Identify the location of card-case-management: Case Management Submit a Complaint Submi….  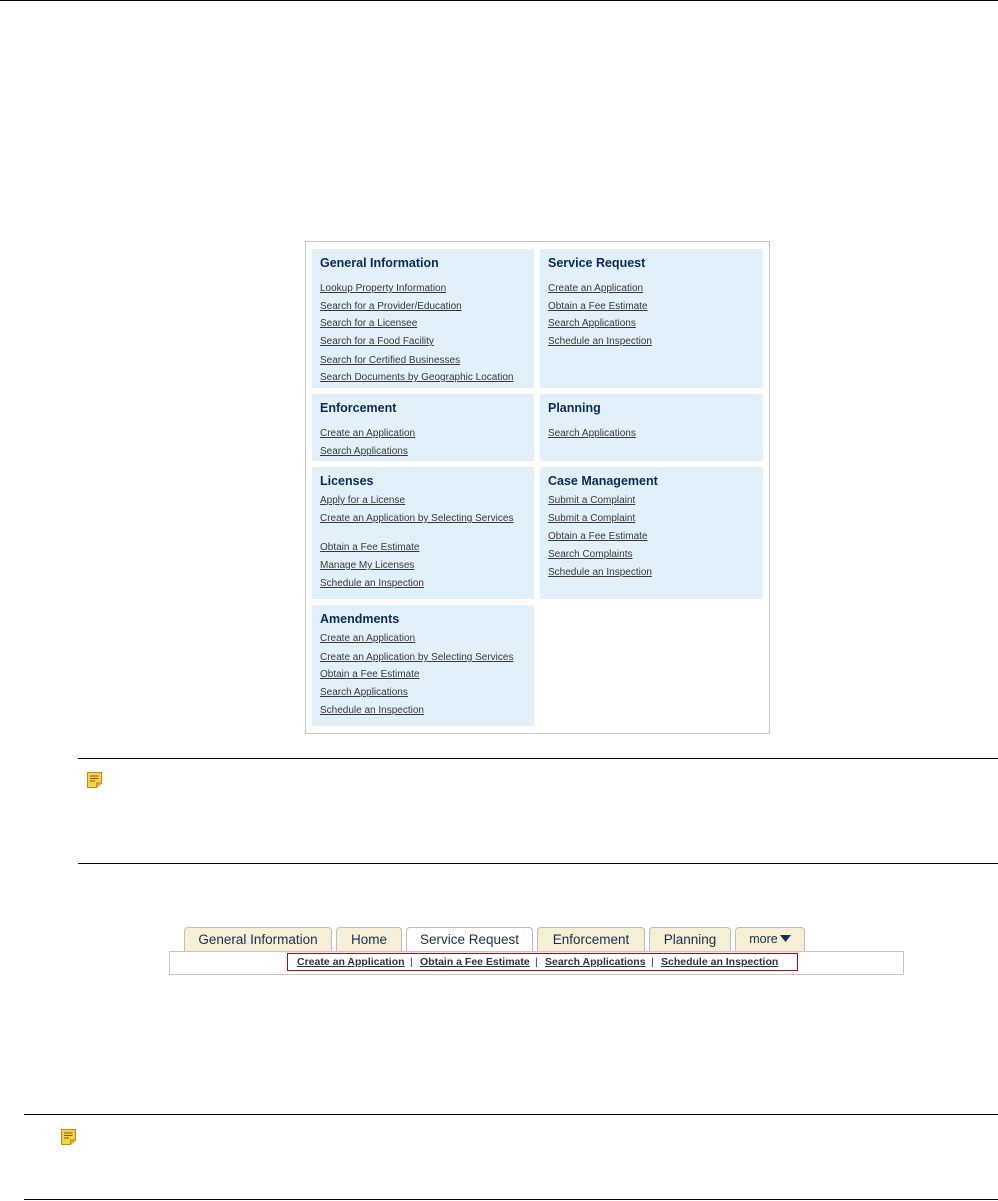
(651, 533).